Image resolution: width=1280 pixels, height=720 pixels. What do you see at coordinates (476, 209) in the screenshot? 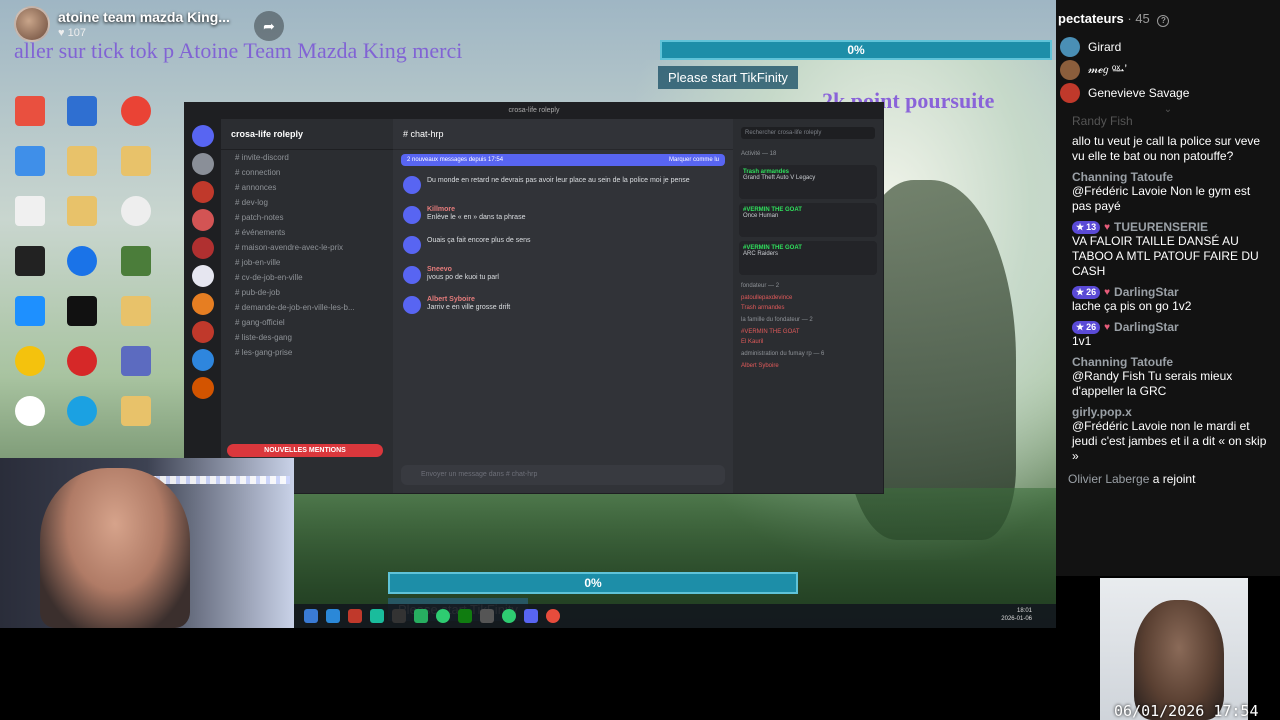
I see `message-author: Killmore` at bounding box center [476, 209].